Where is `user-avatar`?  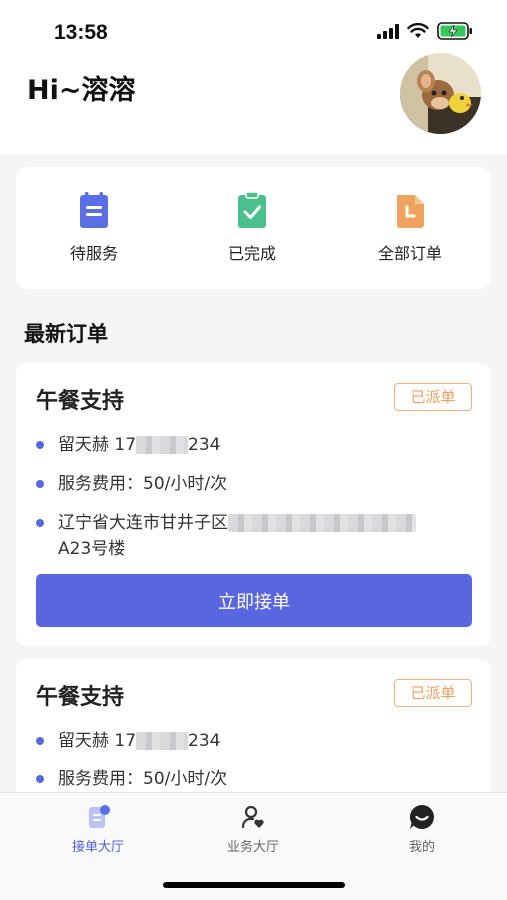 user-avatar is located at coordinates (440, 93).